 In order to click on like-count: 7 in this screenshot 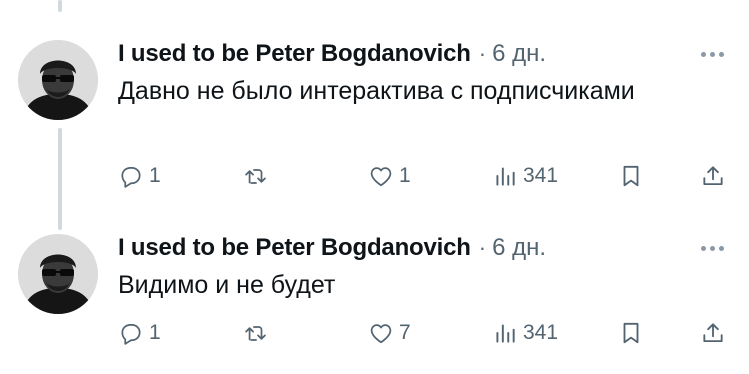, I will do `click(405, 332)`.